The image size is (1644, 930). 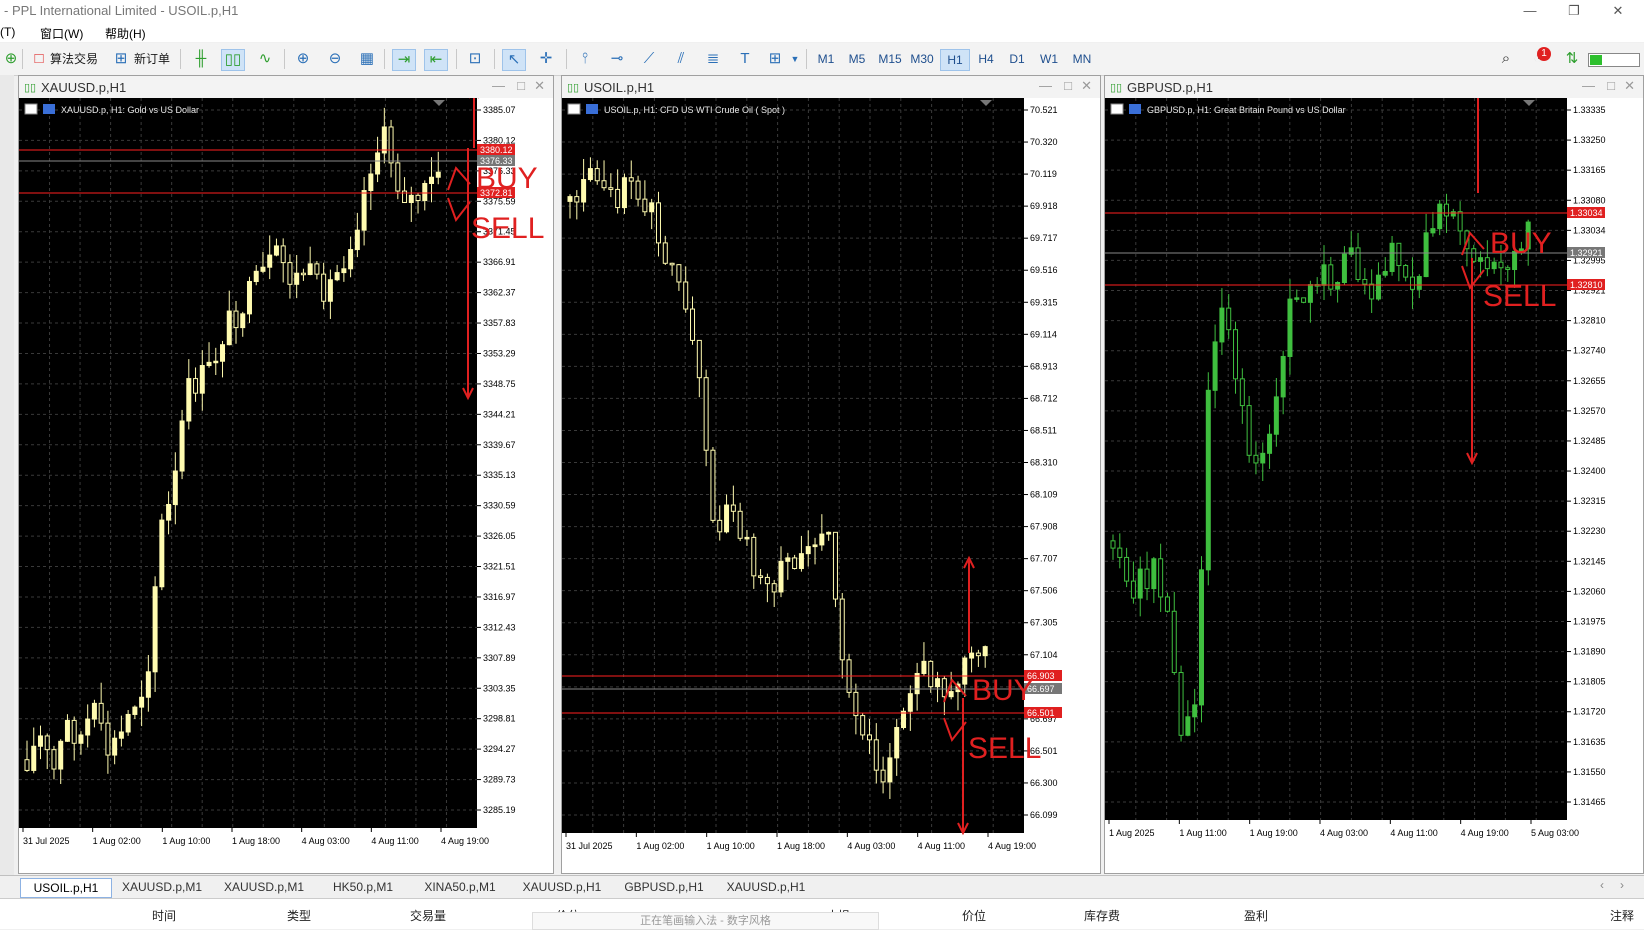 What do you see at coordinates (1622, 885) in the screenshot?
I see `tabs-scroll-right-icon: ›` at bounding box center [1622, 885].